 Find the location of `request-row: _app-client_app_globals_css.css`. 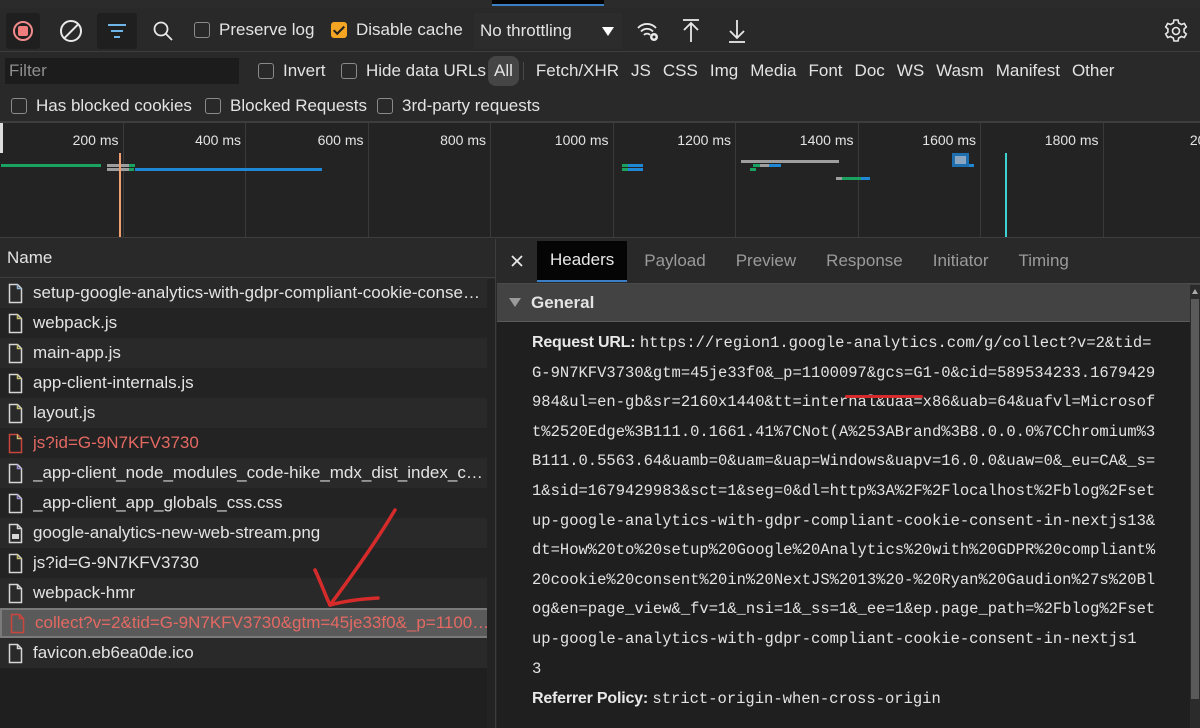

request-row: _app-client_app_globals_css.css is located at coordinates (247, 503).